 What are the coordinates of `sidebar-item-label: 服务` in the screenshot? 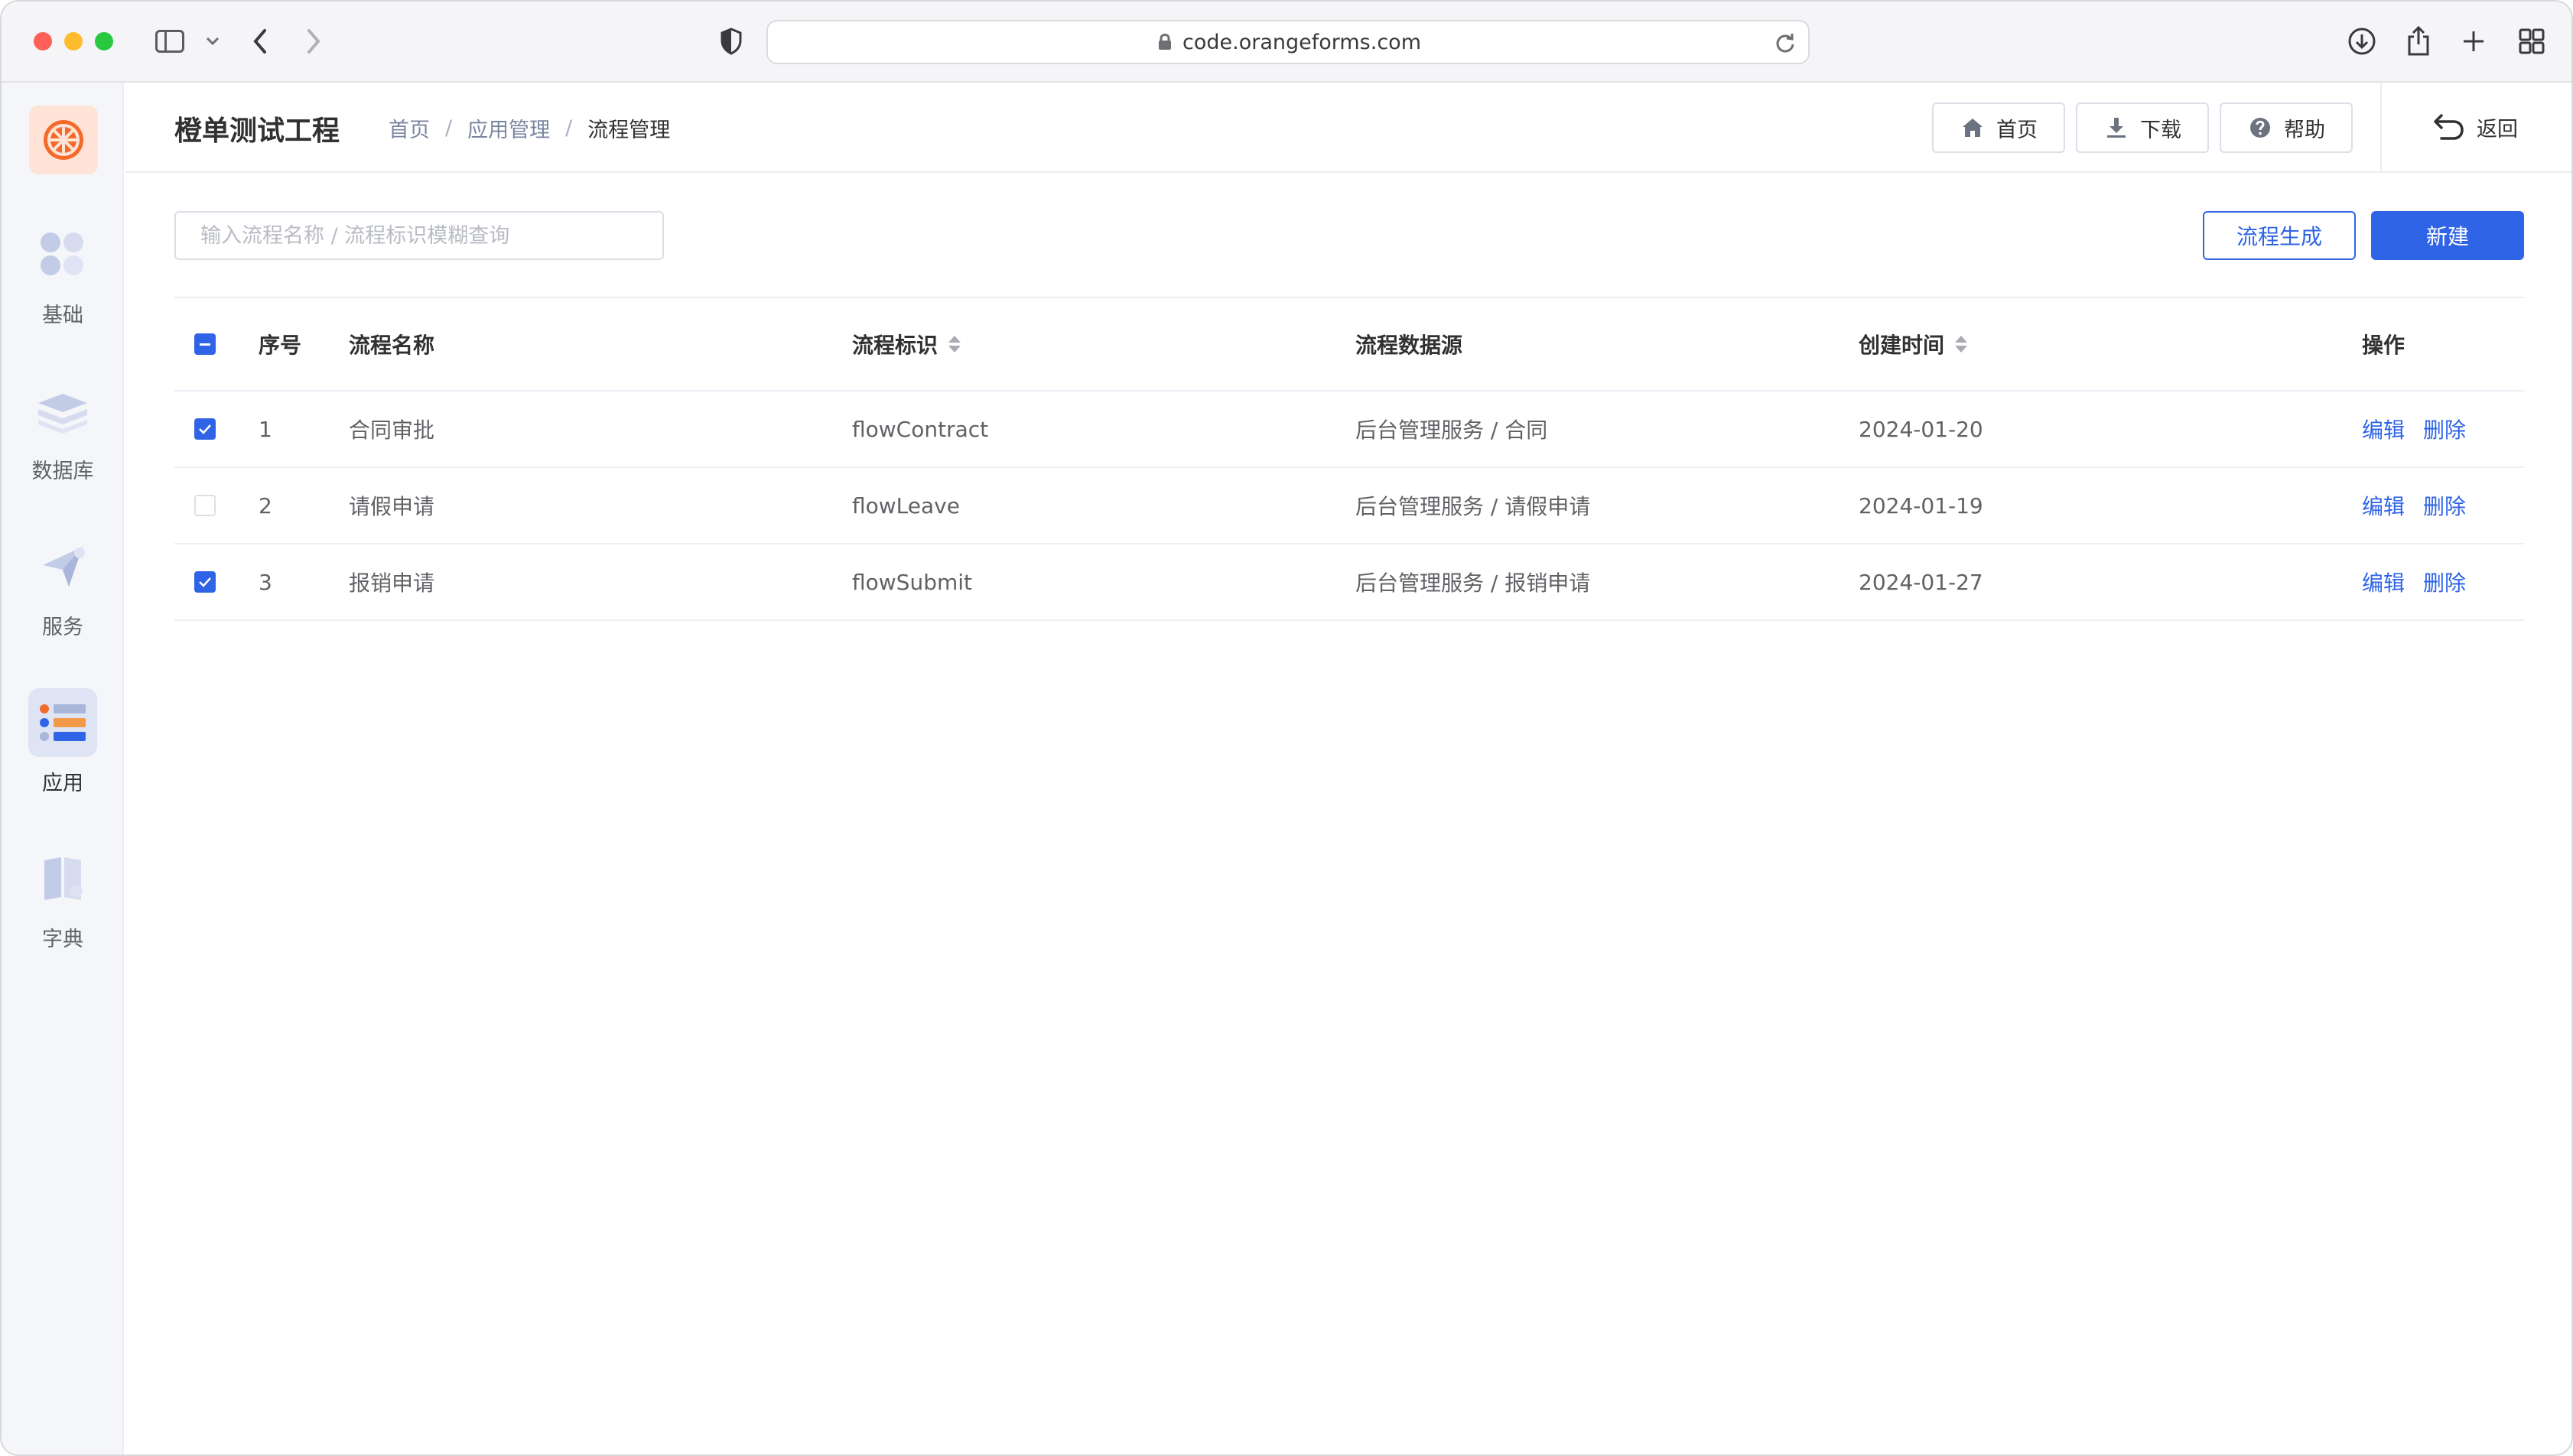 It's located at (62, 627).